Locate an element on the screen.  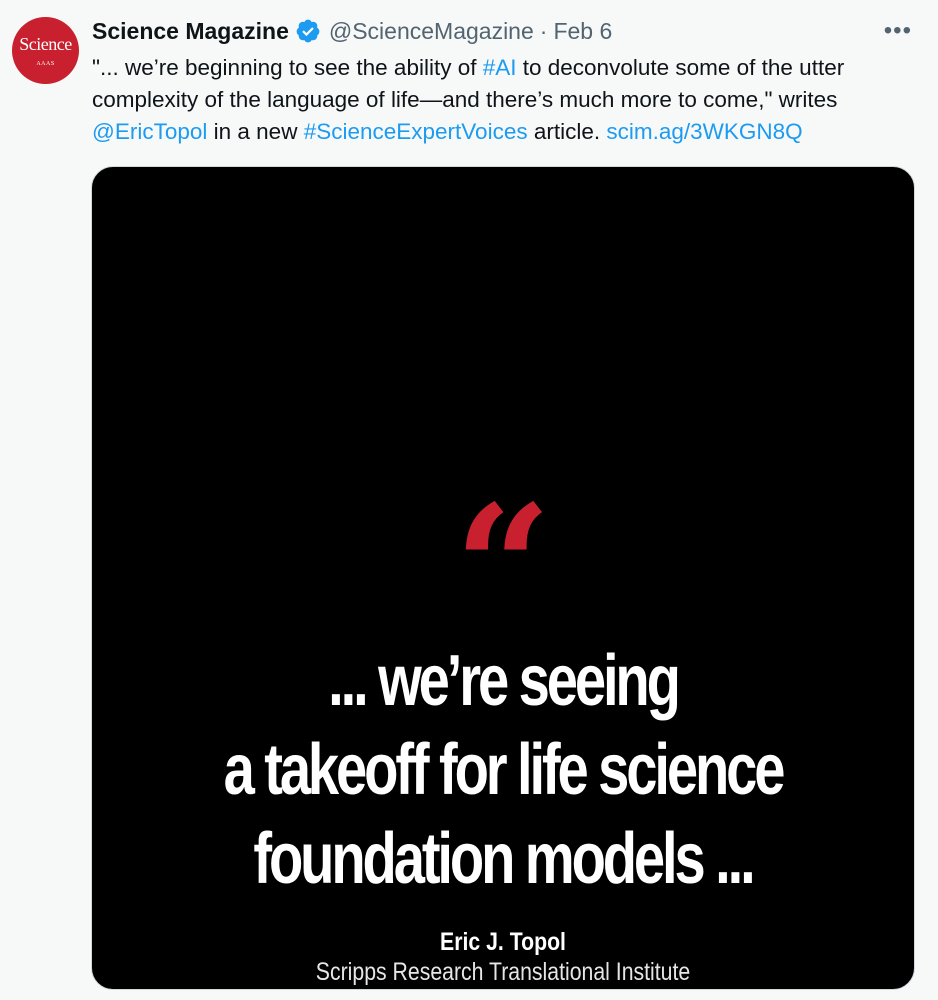
quote-mark-icon: “ is located at coordinates (503, 568).